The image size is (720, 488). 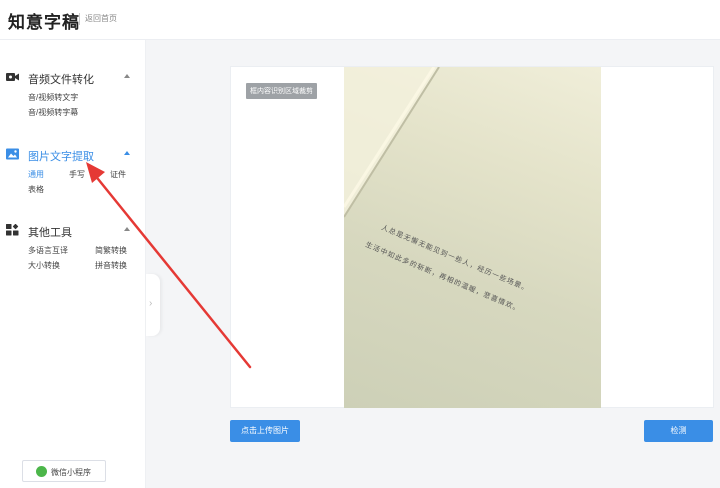 What do you see at coordinates (41, 471) in the screenshot?
I see `wechat-icon` at bounding box center [41, 471].